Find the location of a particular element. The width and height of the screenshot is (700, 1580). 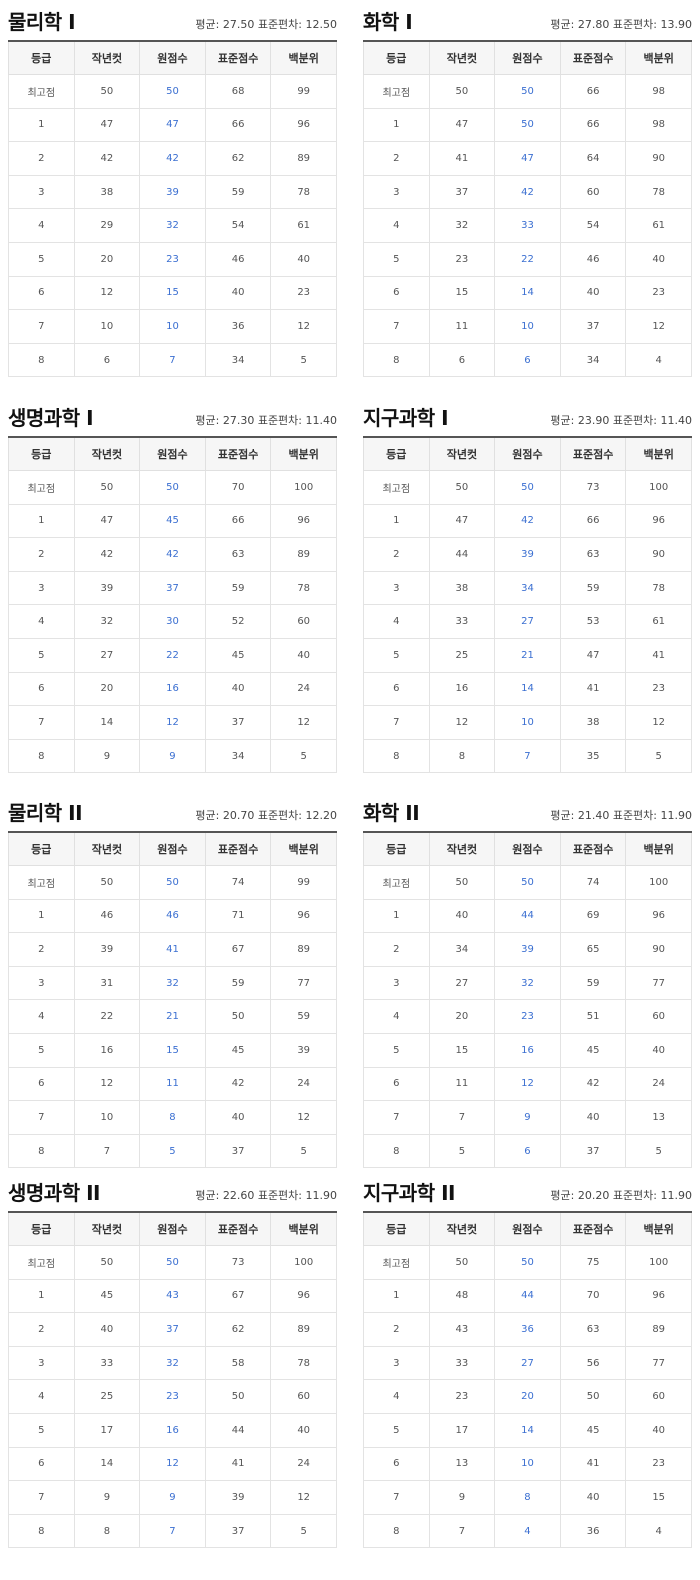

table-header-row: 등급 작년컷 원점수 표준점수 백분위 is located at coordinates (527, 58).